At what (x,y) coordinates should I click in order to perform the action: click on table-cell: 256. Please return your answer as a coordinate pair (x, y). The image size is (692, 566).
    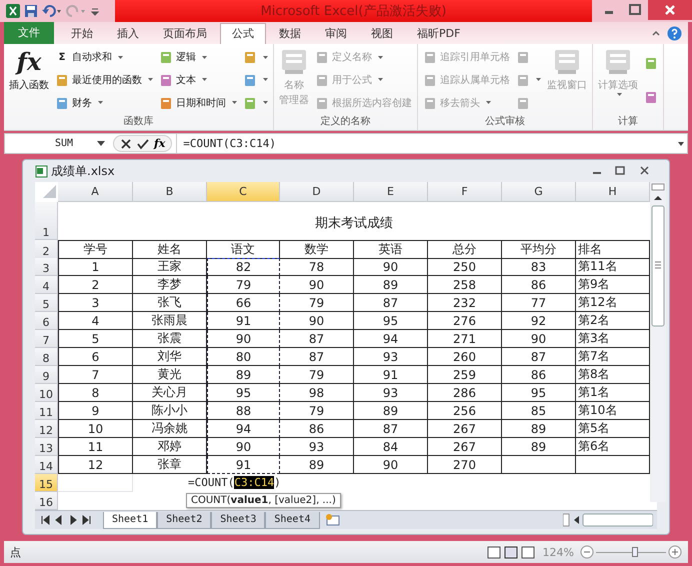
    Looking at the image, I should click on (465, 411).